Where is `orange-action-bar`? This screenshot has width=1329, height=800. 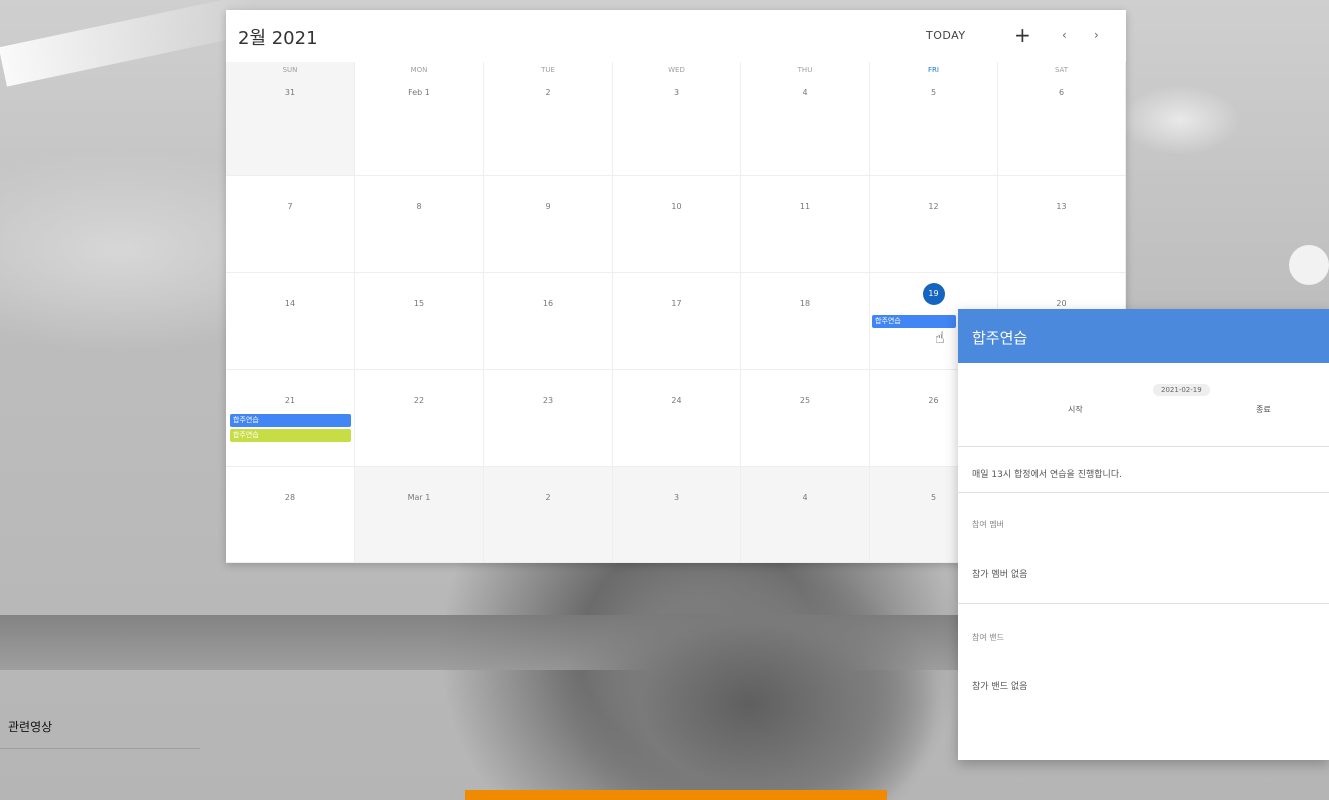
orange-action-bar is located at coordinates (676, 795).